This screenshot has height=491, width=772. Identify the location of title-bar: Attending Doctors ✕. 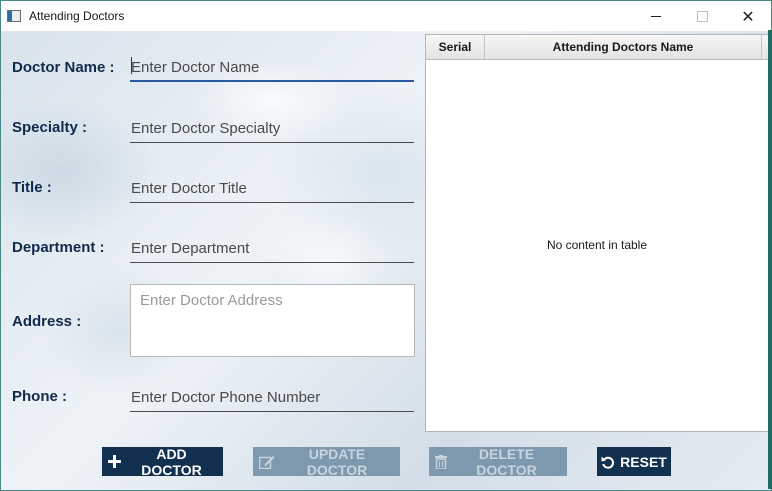
(386, 16).